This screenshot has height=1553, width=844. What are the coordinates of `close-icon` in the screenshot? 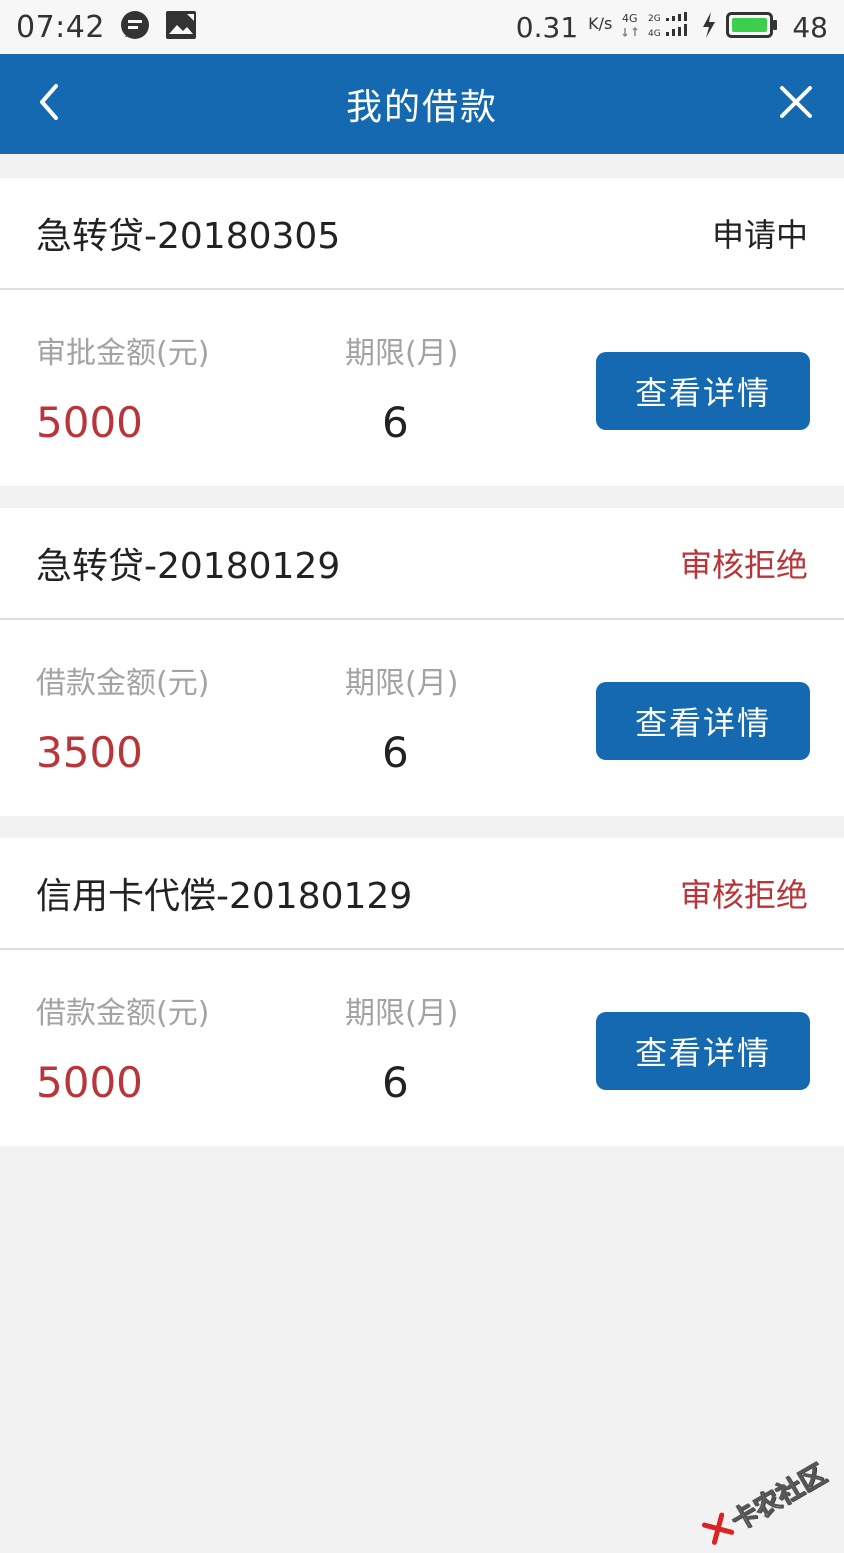 It's located at (796, 104).